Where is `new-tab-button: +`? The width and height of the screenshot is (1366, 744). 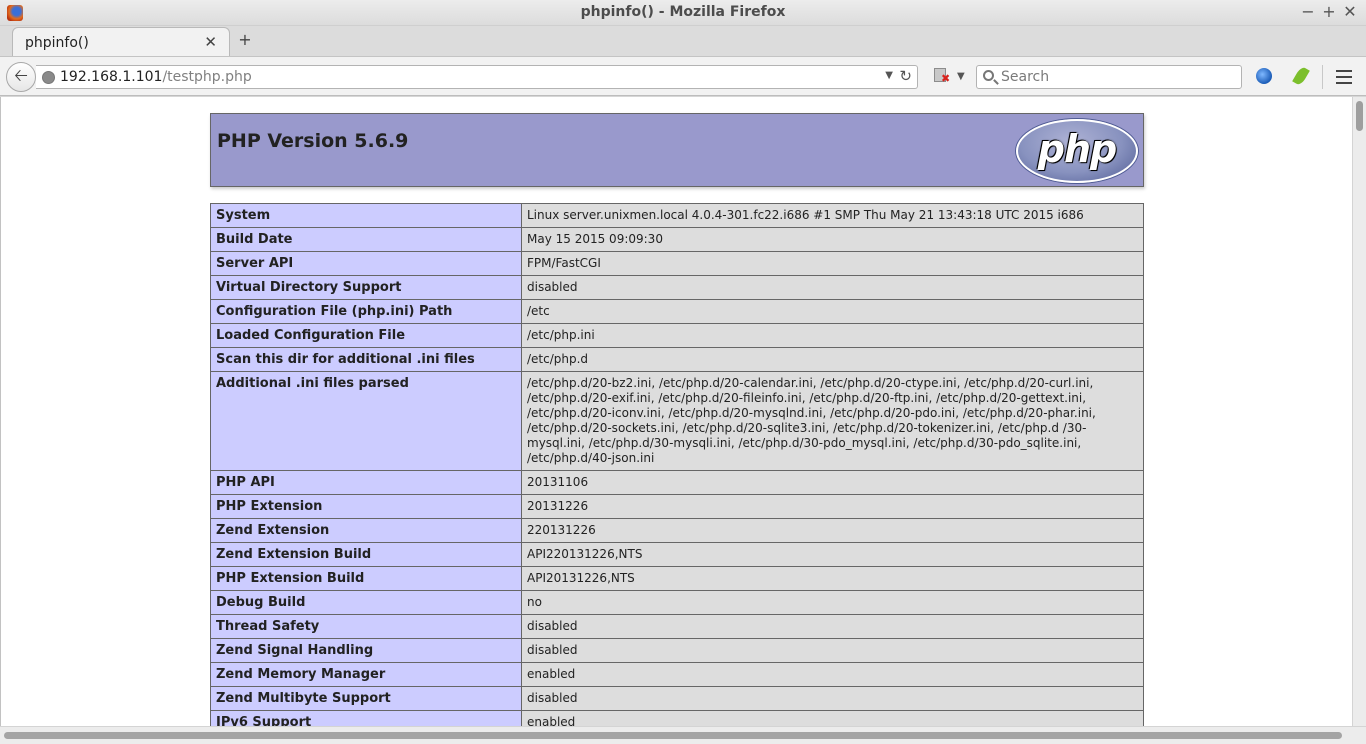
new-tab-button: + is located at coordinates (245, 40).